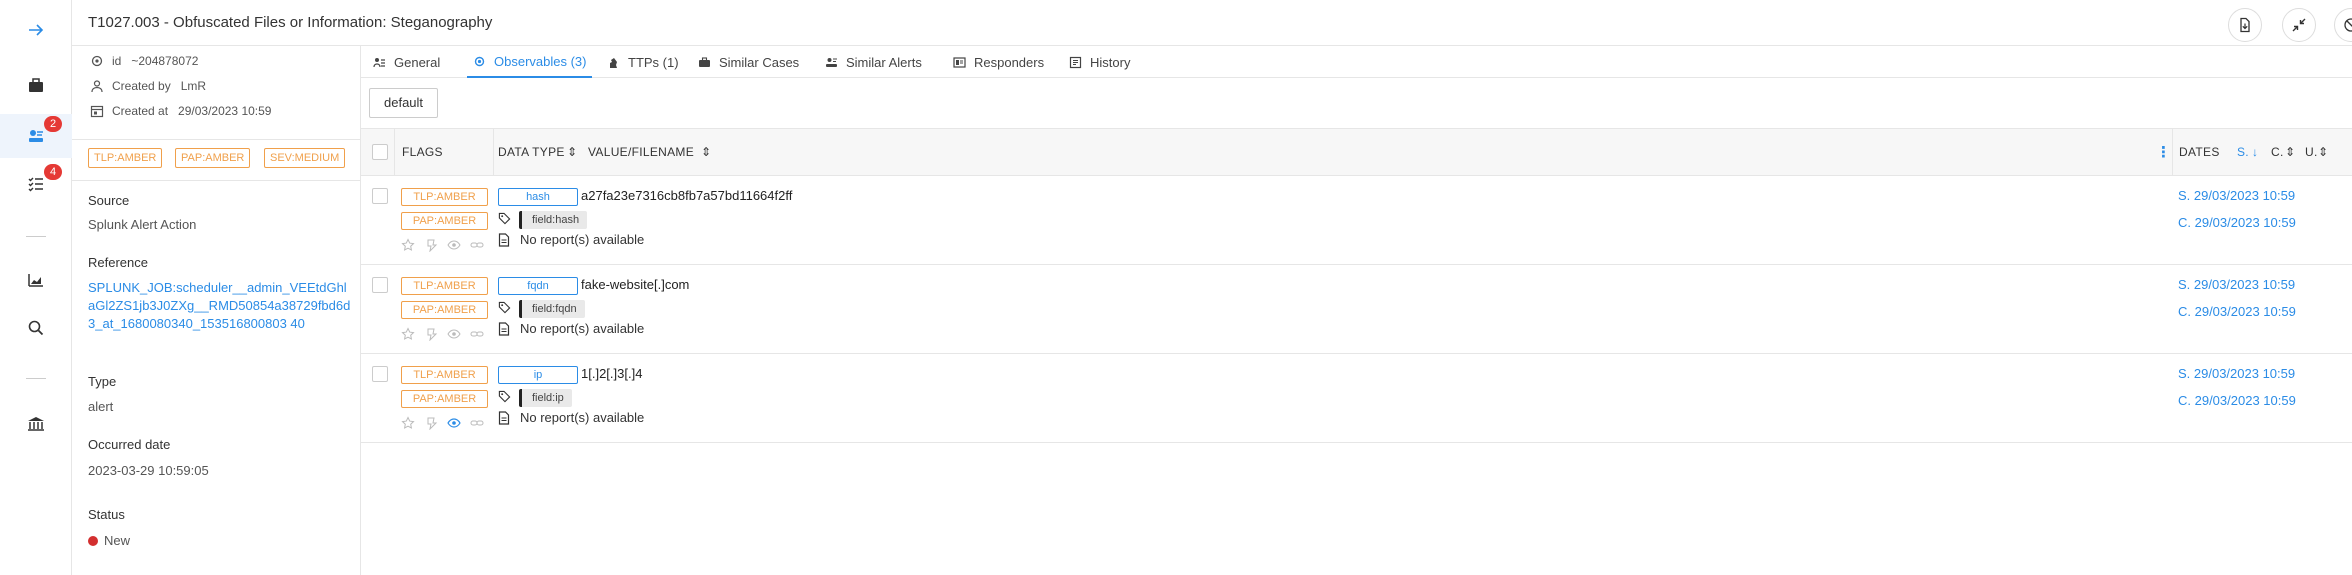 The image size is (2352, 575). What do you see at coordinates (36, 86) in the screenshot?
I see `nav-cases-button` at bounding box center [36, 86].